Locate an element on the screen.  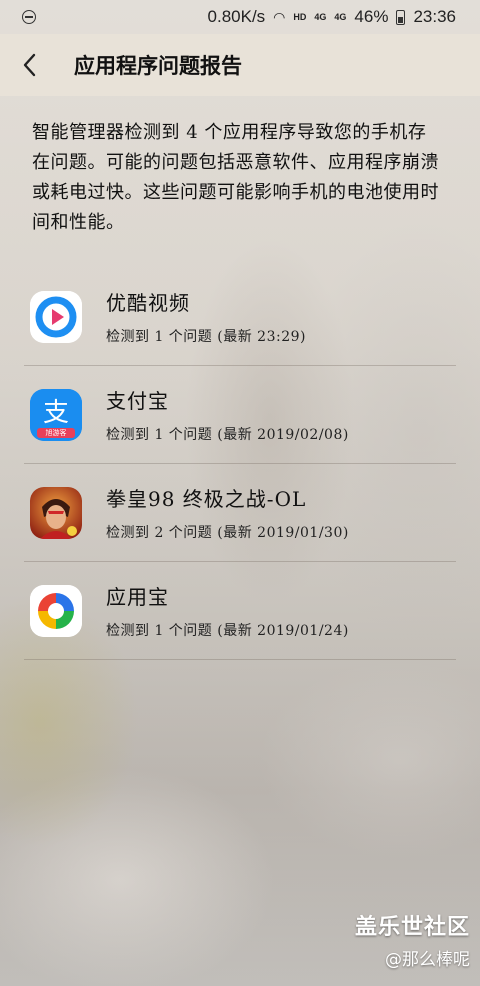
list-item-alipay: 支 旭游客 支付宝 检测到 1 个问题 (最新 2019/02/08) is located at coordinates (240, 415).